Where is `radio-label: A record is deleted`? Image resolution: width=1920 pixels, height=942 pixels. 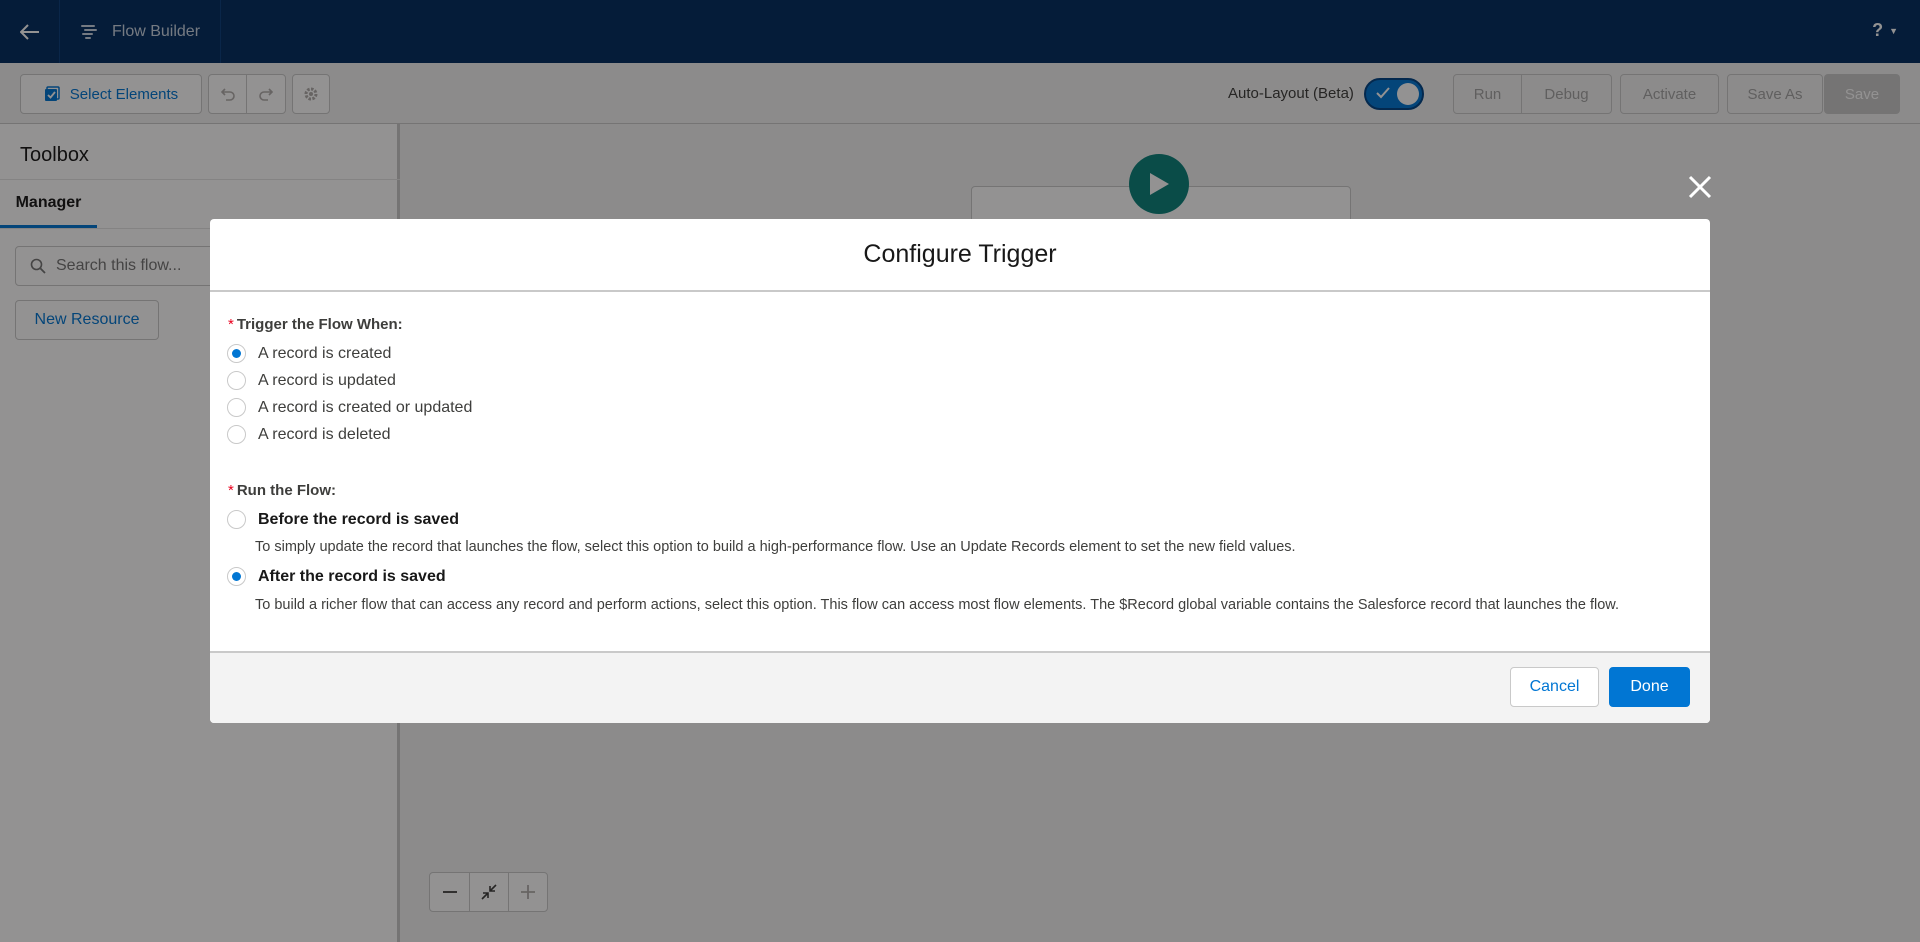 radio-label: A record is deleted is located at coordinates (324, 434).